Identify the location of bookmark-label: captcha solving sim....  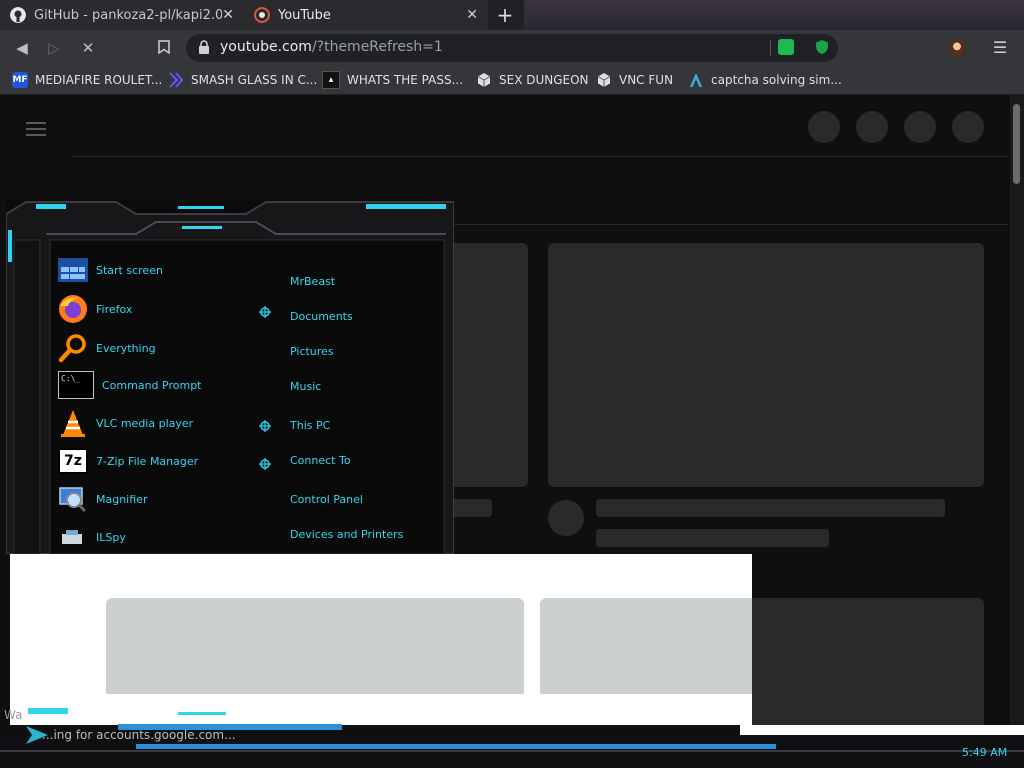
(776, 80).